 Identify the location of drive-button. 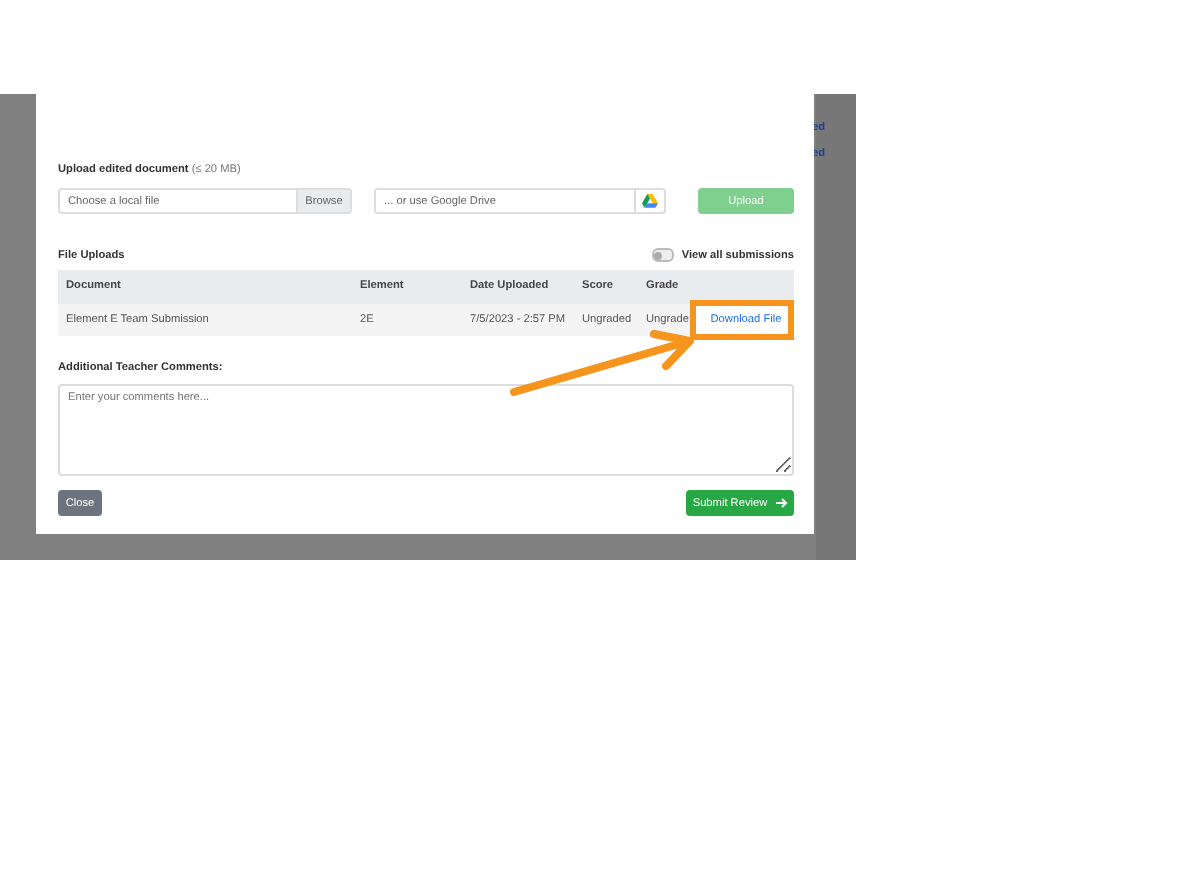
(649, 201).